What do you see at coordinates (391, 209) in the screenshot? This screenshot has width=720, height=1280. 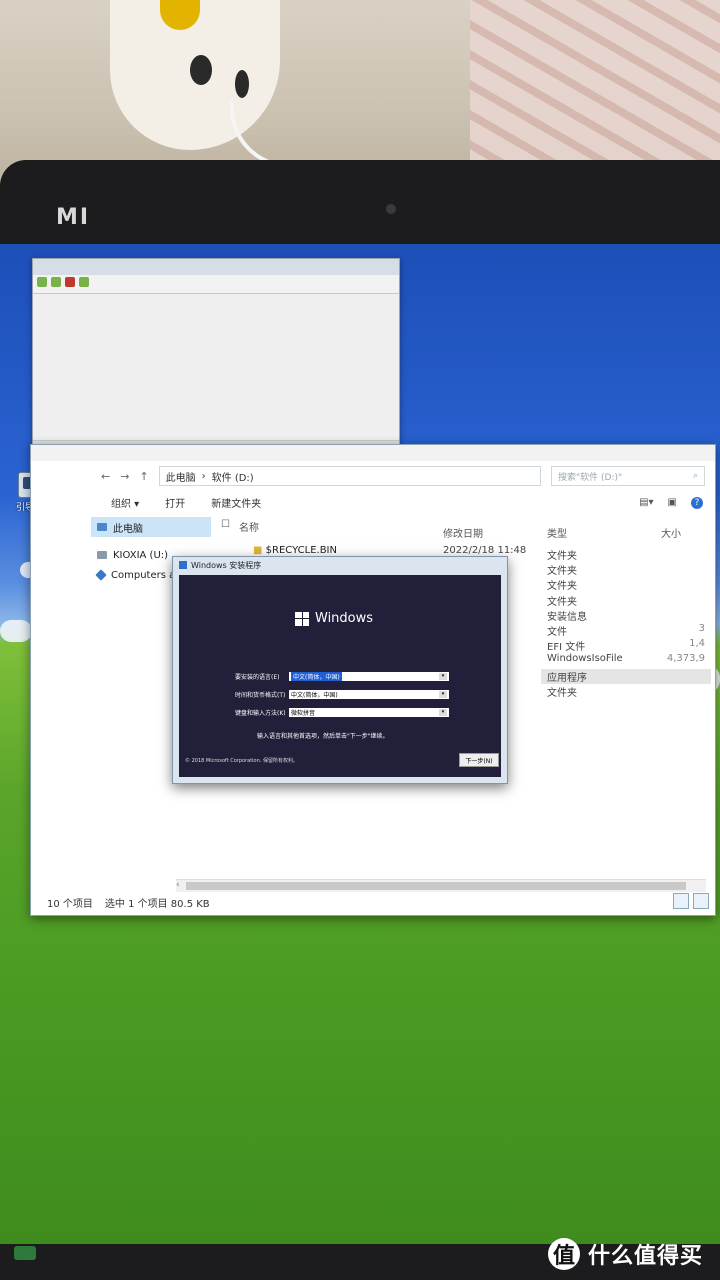 I see `front-camera` at bounding box center [391, 209].